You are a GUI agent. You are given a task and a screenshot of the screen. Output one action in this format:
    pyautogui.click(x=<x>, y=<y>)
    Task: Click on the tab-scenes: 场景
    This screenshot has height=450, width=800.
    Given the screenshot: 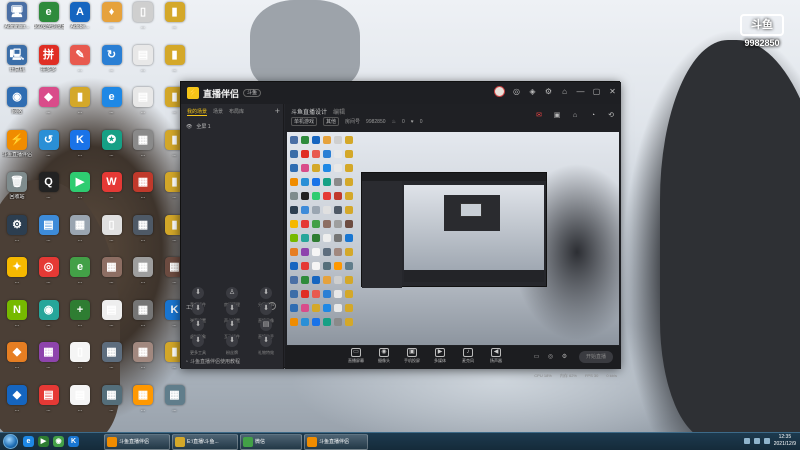 What is the action you would take?
    pyautogui.click(x=218, y=112)
    